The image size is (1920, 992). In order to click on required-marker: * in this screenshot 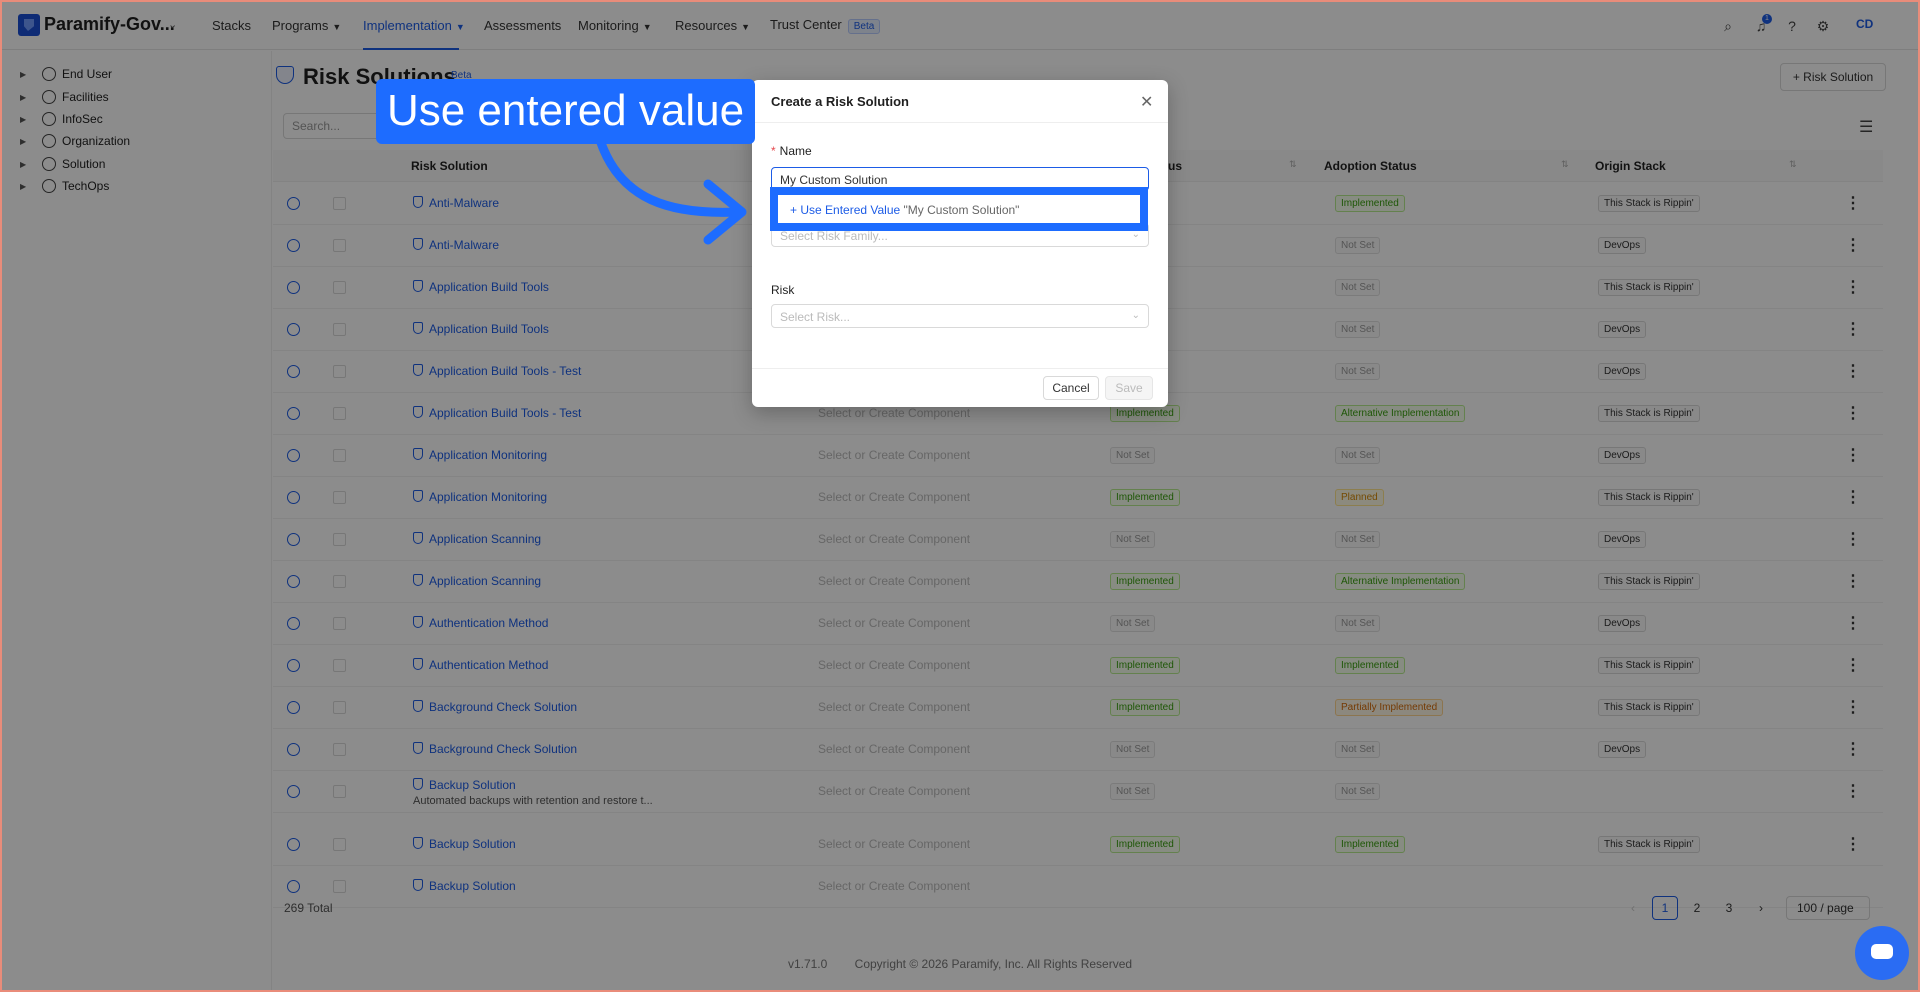, I will do `click(773, 151)`.